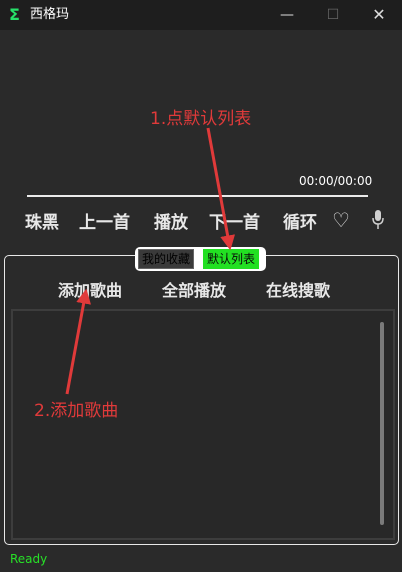 This screenshot has width=402, height=572. What do you see at coordinates (333, 15) in the screenshot?
I see `maximize-button: ☐` at bounding box center [333, 15].